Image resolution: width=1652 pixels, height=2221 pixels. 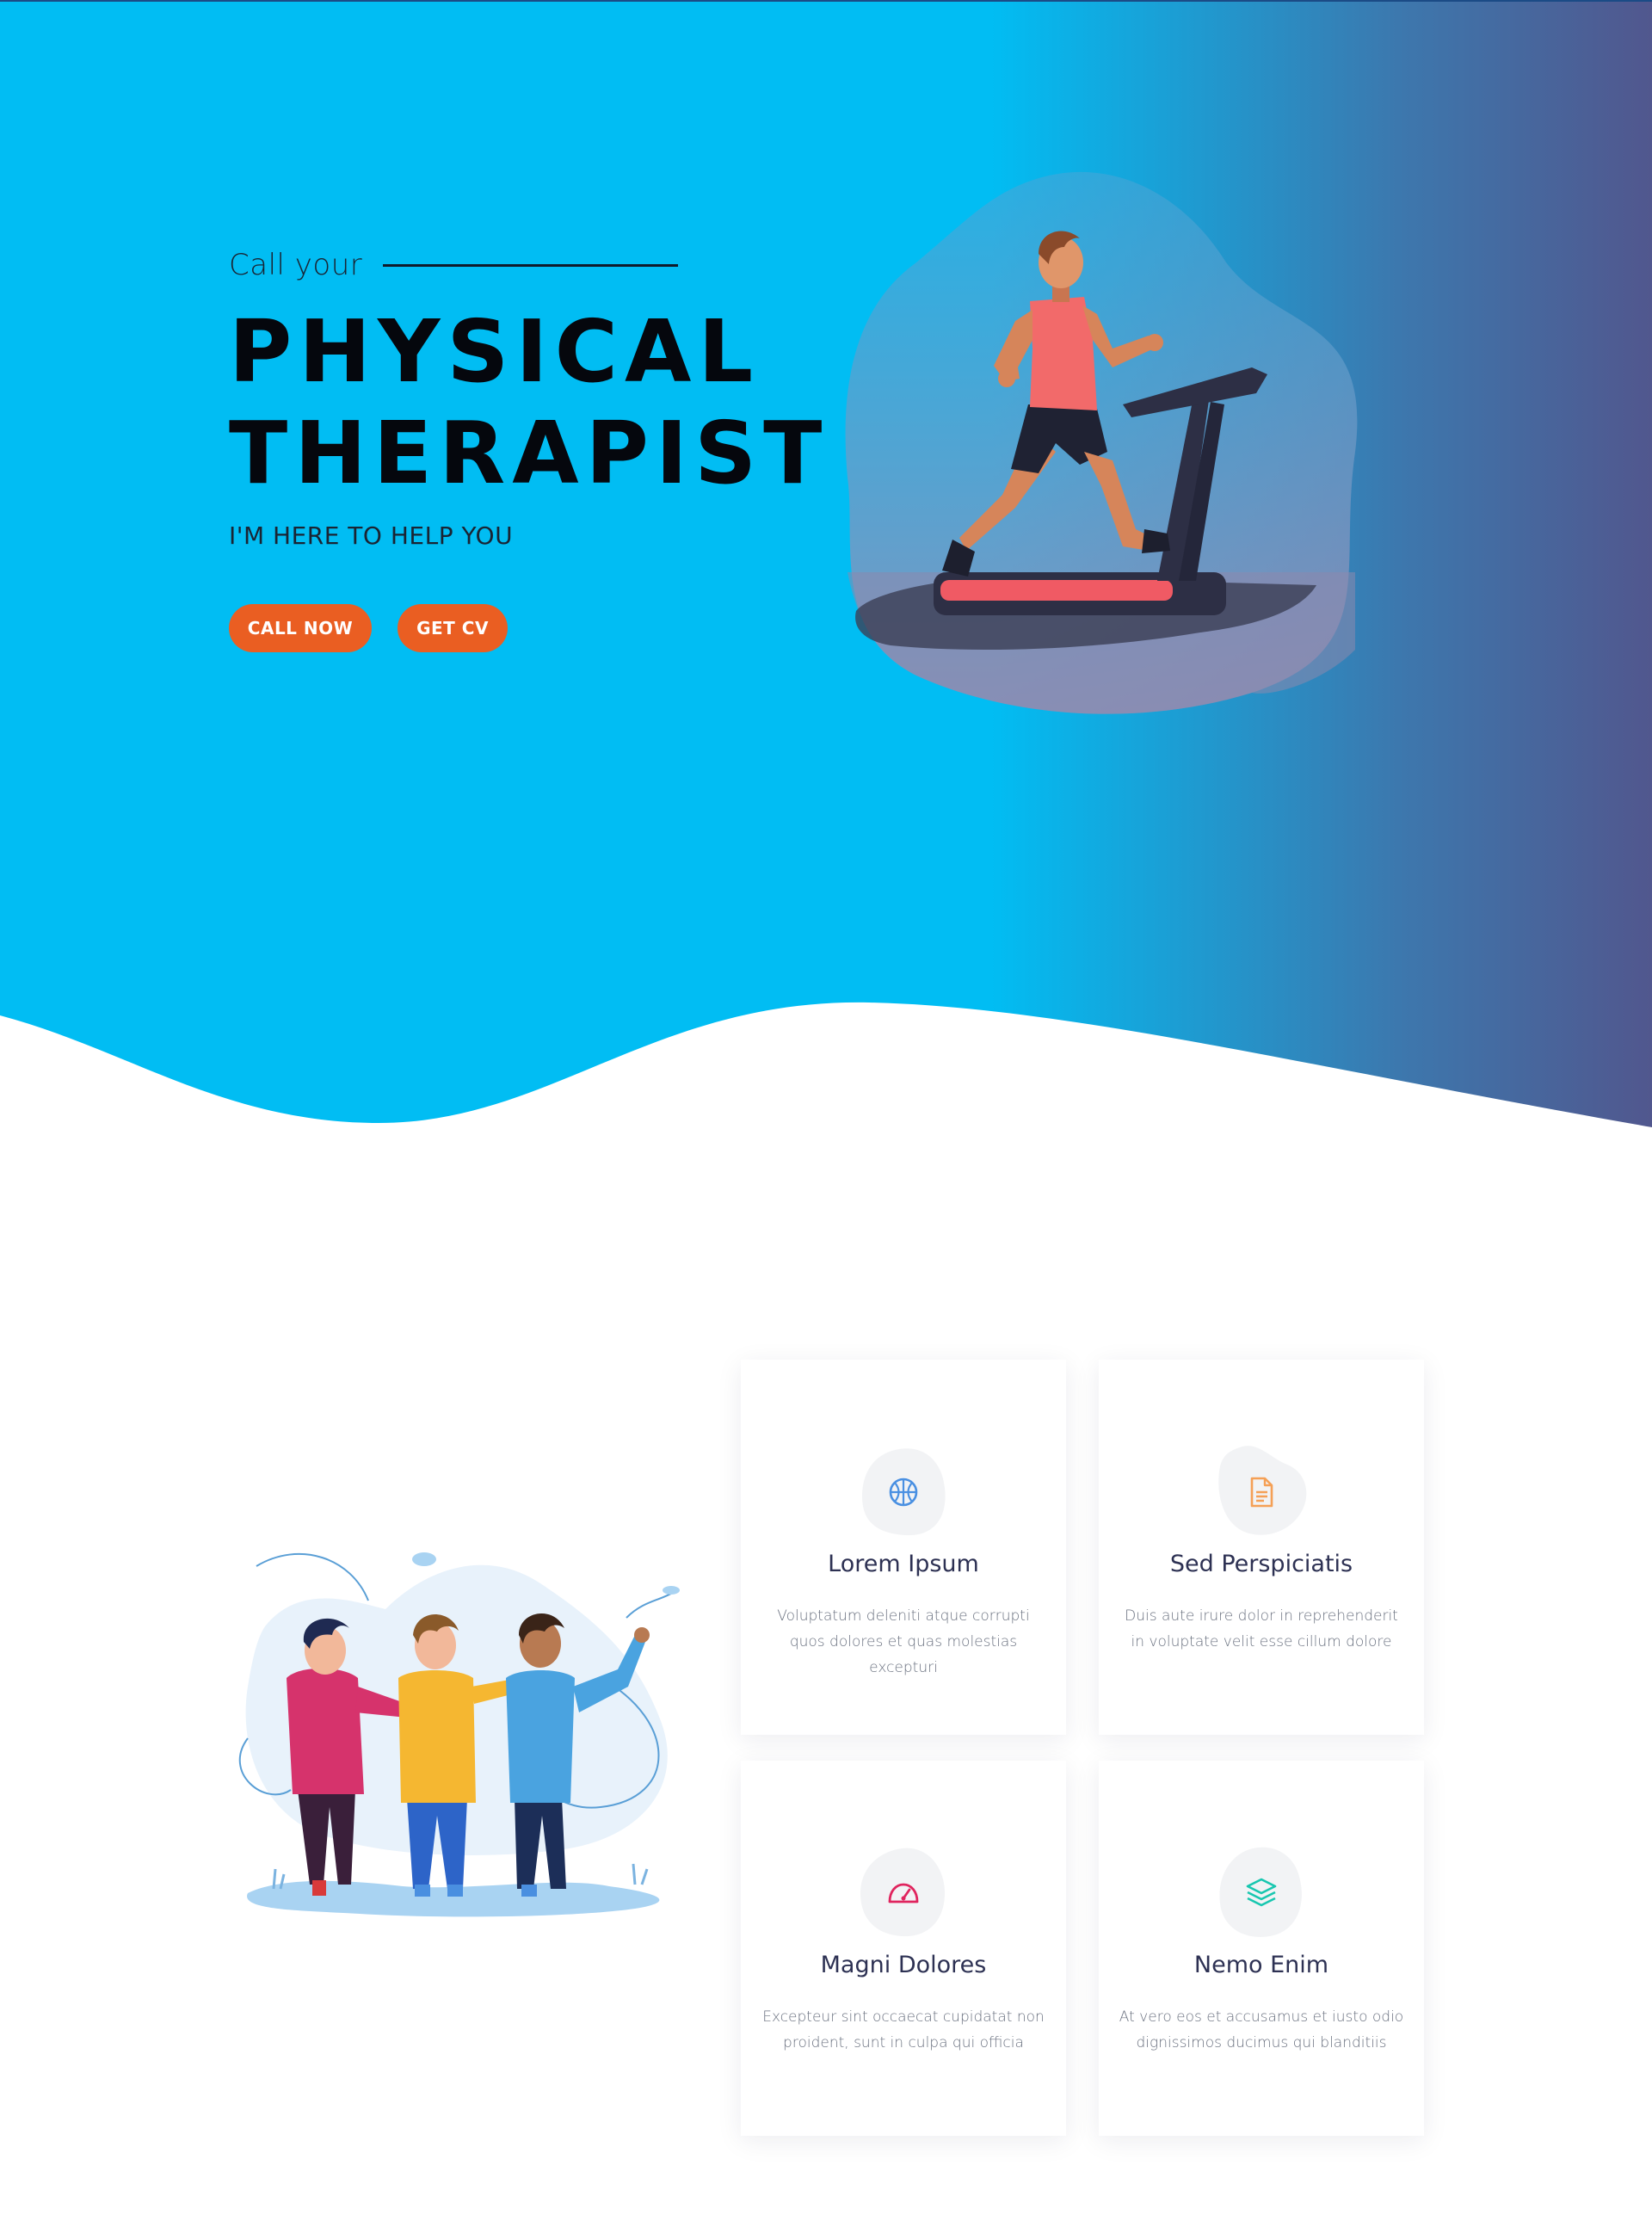 I want to click on hero-subtitle: I'M HERE TO HELP YOU, so click(x=371, y=535).